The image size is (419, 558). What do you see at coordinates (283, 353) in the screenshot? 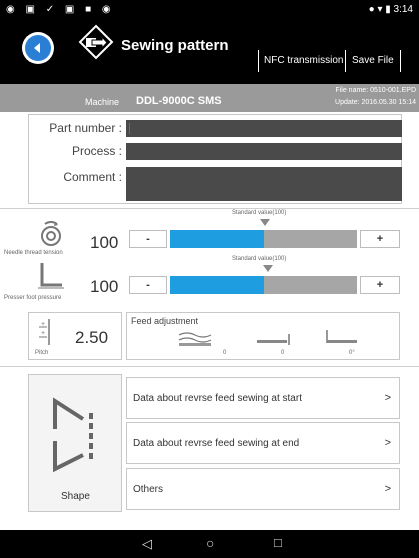
I see `feed-value-2: 0` at bounding box center [283, 353].